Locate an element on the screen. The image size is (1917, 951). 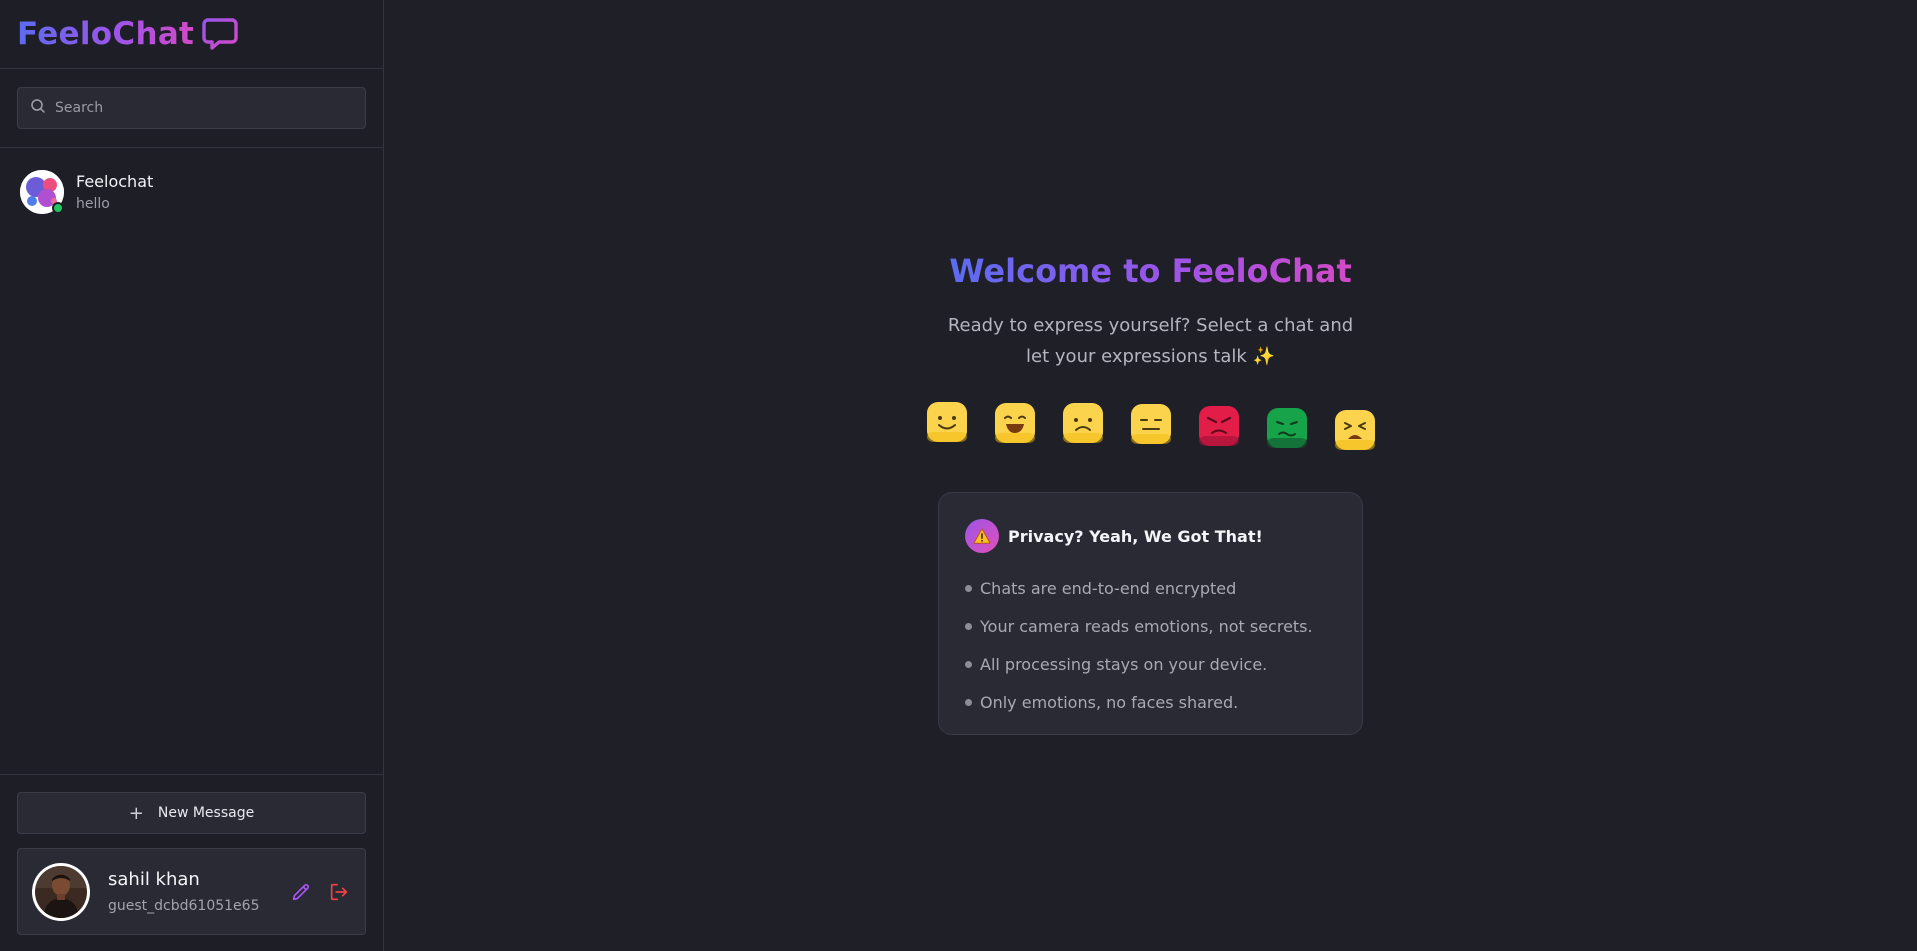
new-message-button: + New Message is located at coordinates (191, 813).